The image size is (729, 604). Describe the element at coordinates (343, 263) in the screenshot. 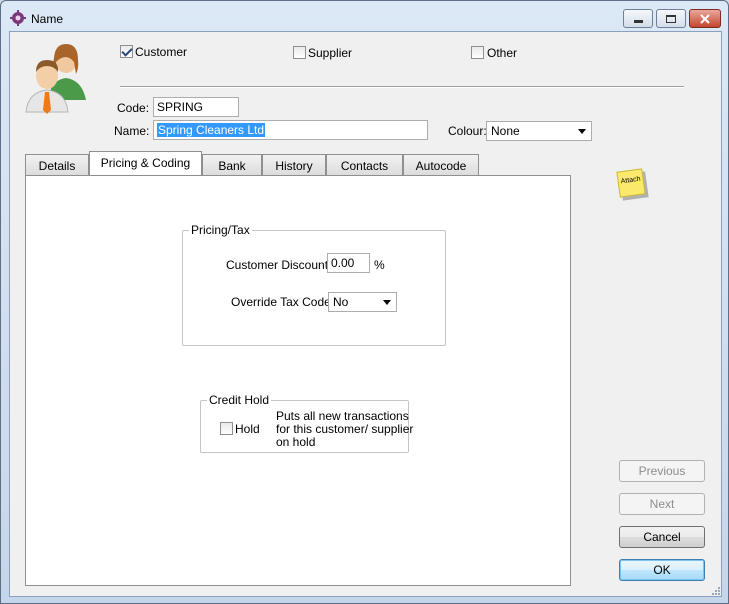

I see `customer-discount-value: 0.00` at that location.